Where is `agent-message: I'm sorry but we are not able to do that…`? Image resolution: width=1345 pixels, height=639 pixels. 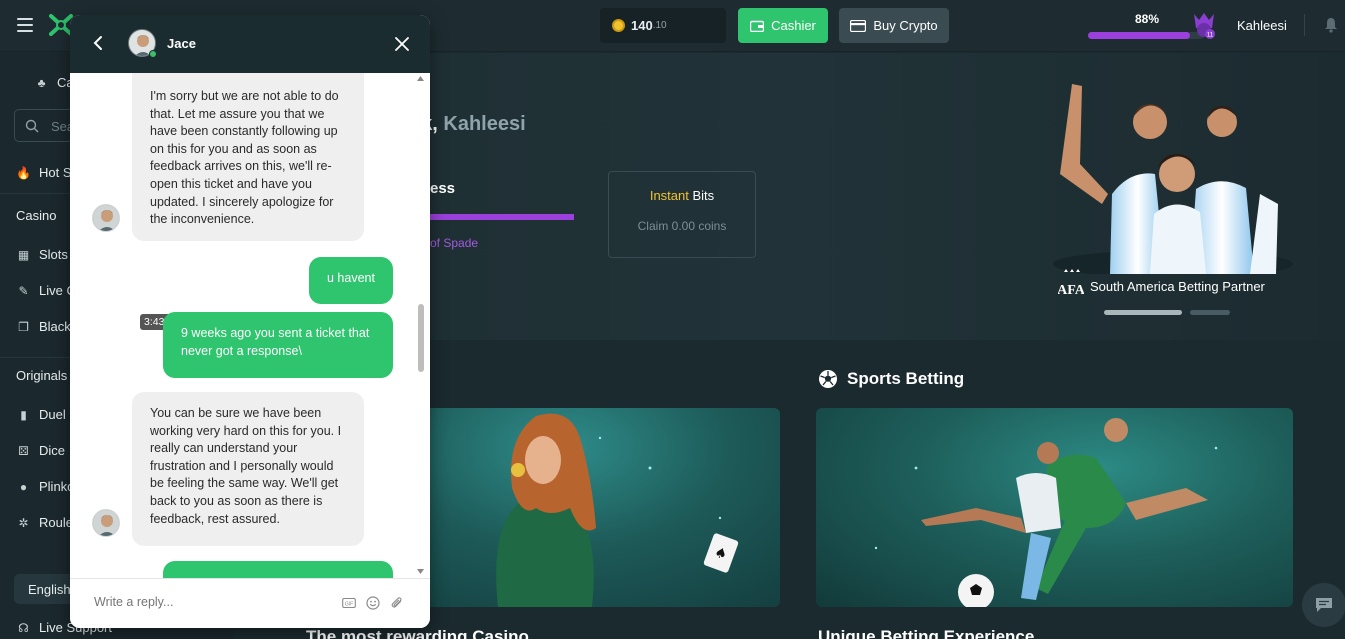 agent-message: I'm sorry but we are not able to do that… is located at coordinates (248, 157).